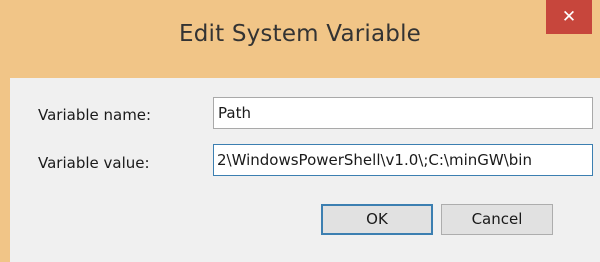  I want to click on close-button: ✕, so click(569, 17).